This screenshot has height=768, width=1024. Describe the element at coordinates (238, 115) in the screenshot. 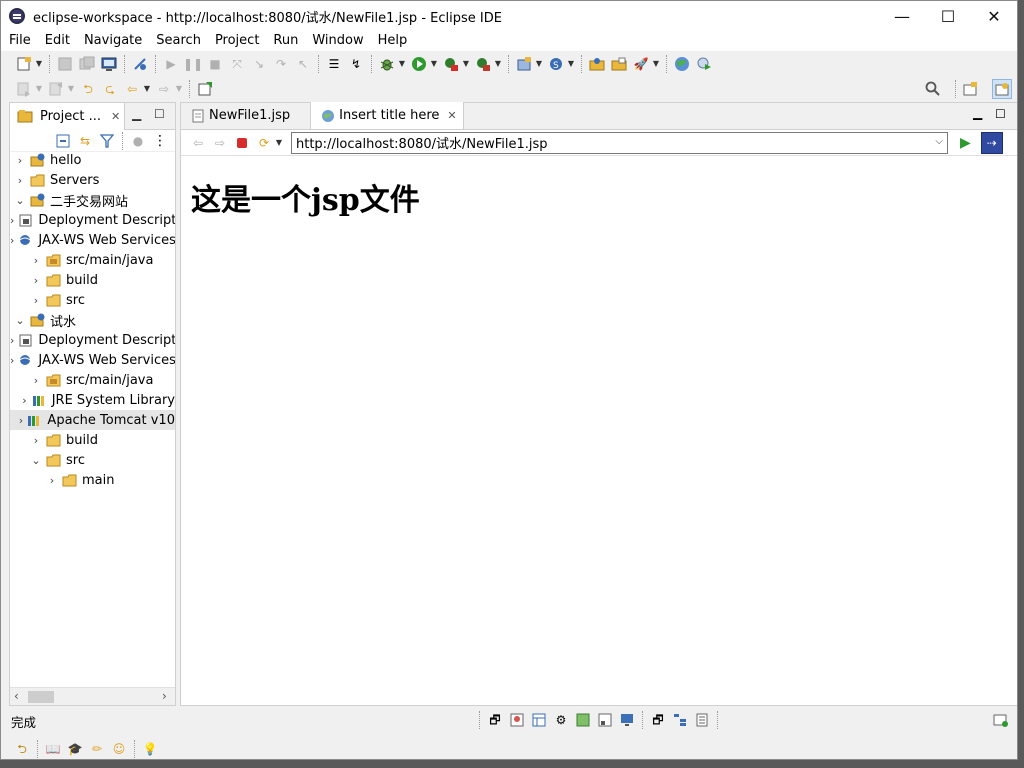

I see `tab-newfile1-jsp: NewFile1.jsp` at that location.